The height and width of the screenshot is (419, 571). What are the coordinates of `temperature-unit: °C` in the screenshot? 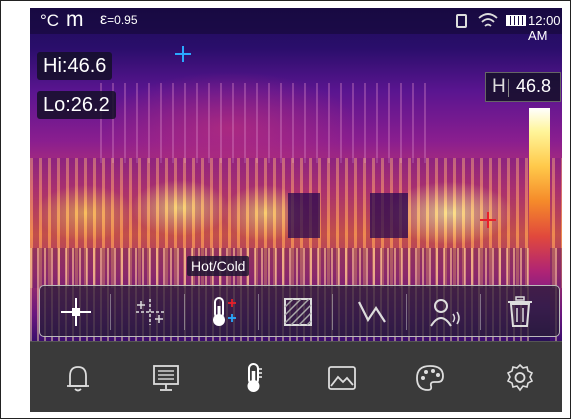 It's located at (49, 21).